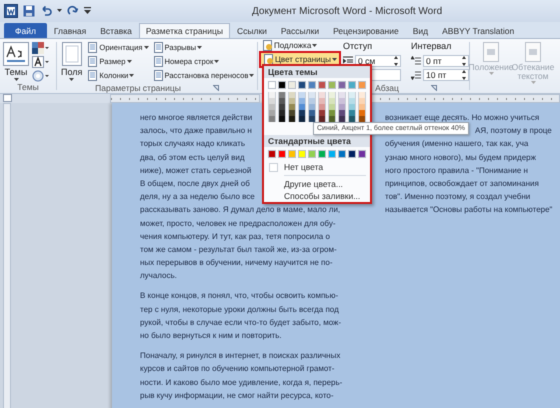 The height and width of the screenshot is (408, 560). What do you see at coordinates (446, 60) in the screenshot?
I see `spacing-before-field: 0 пт` at bounding box center [446, 60].